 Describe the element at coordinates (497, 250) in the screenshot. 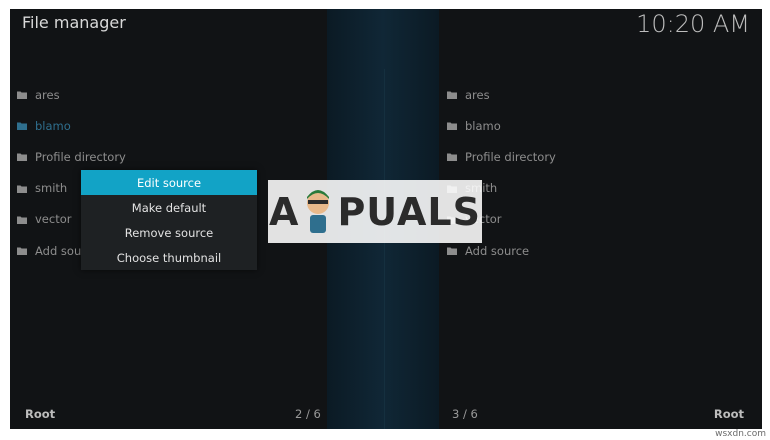

I see `item-label: Add source` at that location.